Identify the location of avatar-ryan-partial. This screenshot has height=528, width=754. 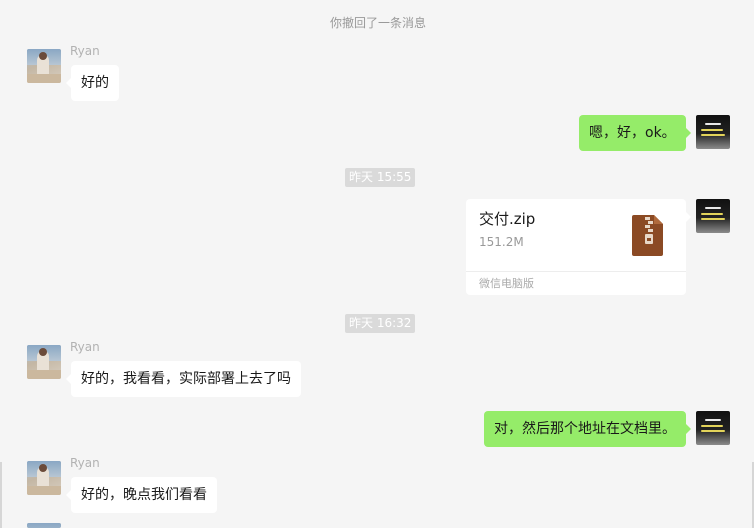
(44, 525).